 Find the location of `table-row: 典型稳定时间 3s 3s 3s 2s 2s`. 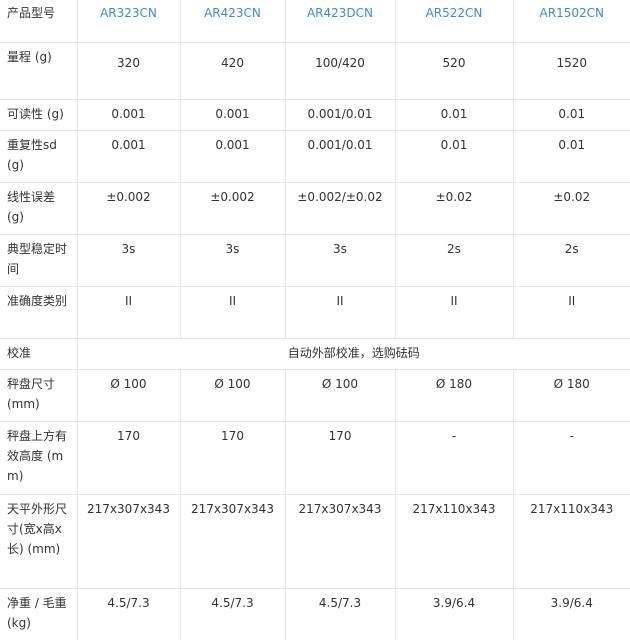

table-row: 典型稳定时间 3s 3s 3s 2s 2s is located at coordinates (315, 261).